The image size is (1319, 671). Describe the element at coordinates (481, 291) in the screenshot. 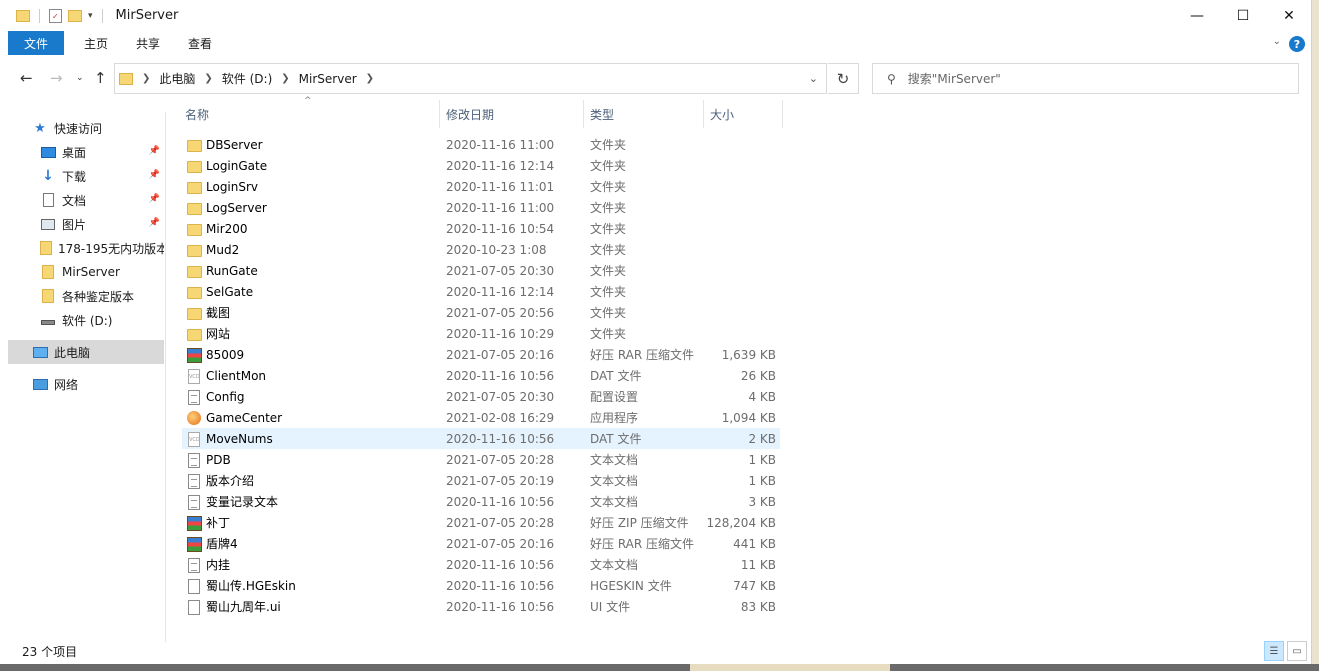

I see `file-row: SelGate 2020-11-16 12:14 文件夹` at that location.